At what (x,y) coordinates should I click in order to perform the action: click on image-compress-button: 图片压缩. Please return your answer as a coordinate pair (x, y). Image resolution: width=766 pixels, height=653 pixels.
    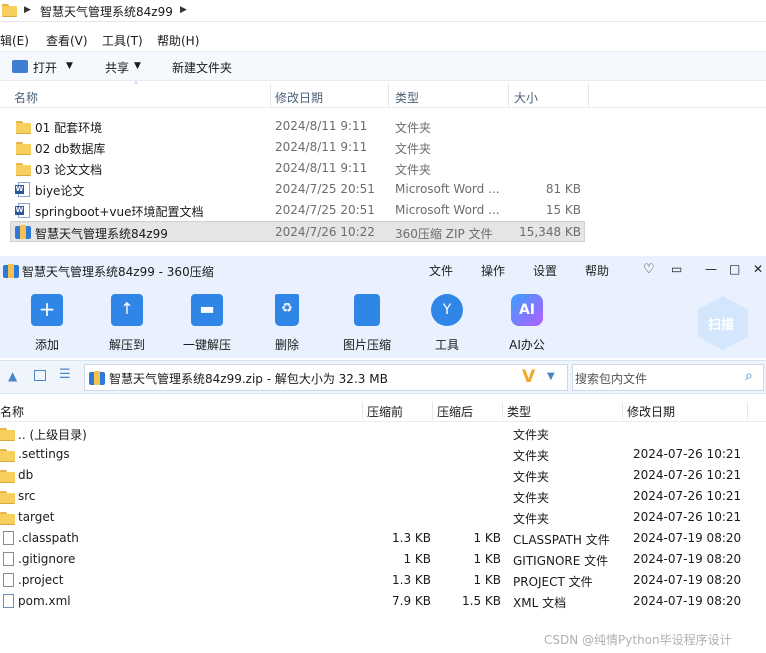
    Looking at the image, I should click on (367, 323).